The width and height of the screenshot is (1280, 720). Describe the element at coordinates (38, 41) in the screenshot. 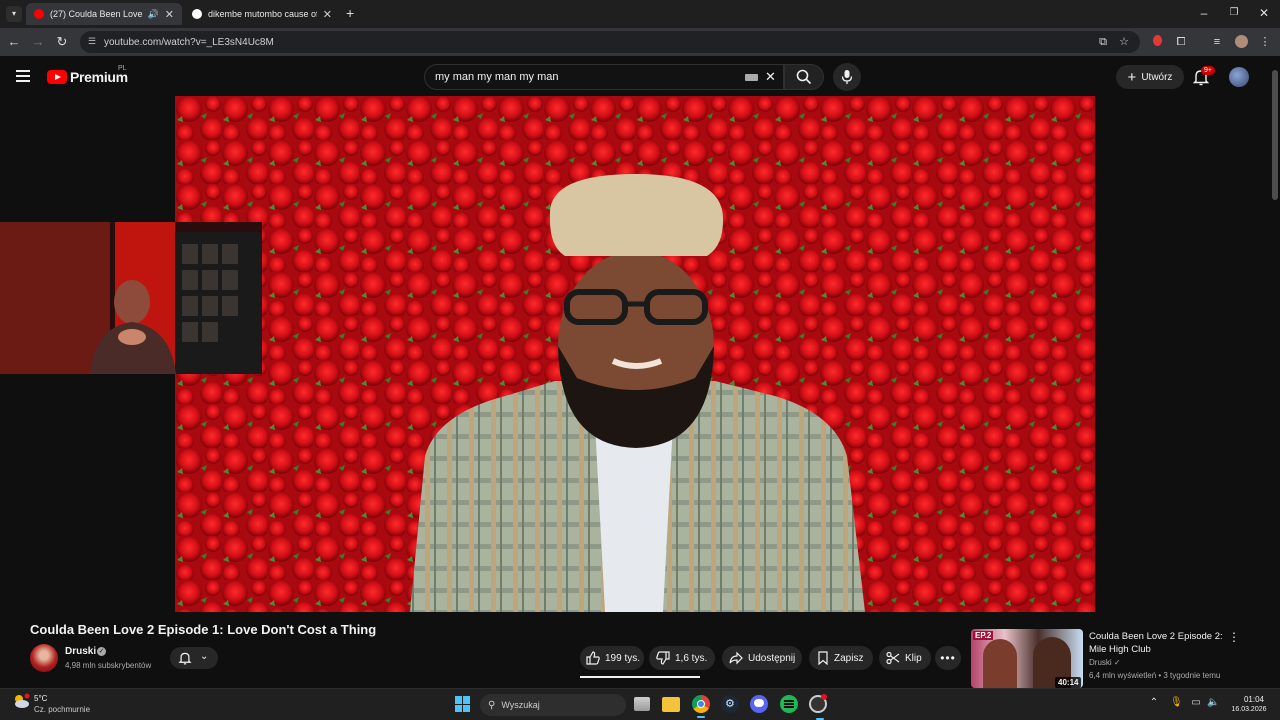

I see `forward-icon: →` at that location.